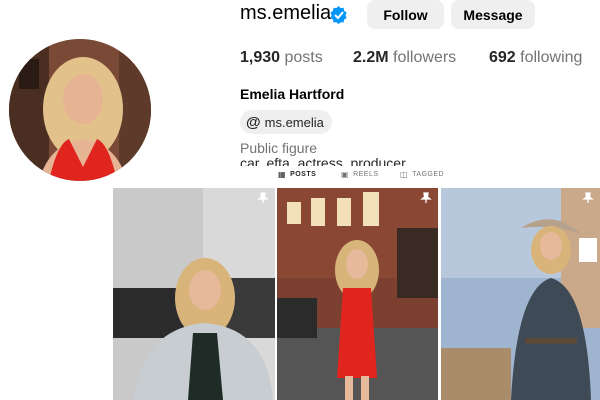  I want to click on tab-tagged: ◫ TAGGED, so click(422, 174).